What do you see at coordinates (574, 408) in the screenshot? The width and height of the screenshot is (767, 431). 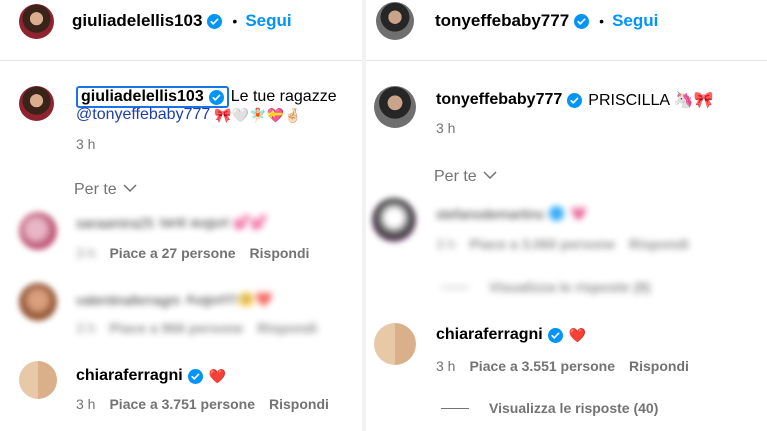 I see `view-replies-label: Visualizza le risposte (40)` at bounding box center [574, 408].